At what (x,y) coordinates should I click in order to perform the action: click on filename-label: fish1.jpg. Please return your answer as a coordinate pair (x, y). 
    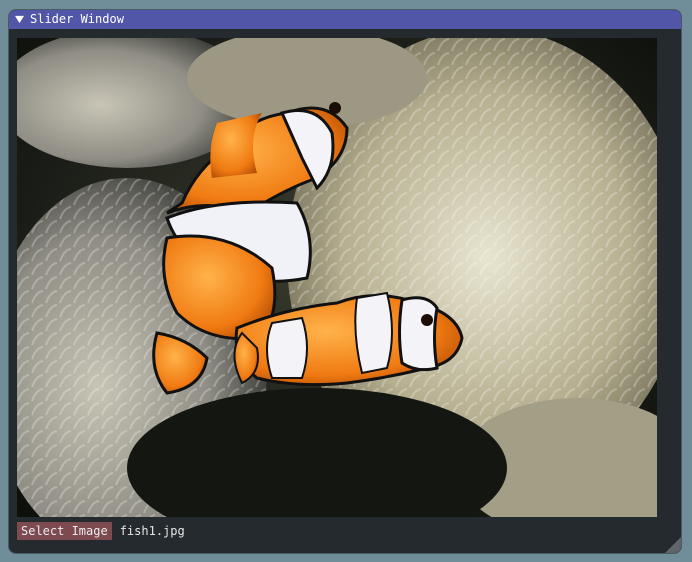
    Looking at the image, I should click on (152, 531).